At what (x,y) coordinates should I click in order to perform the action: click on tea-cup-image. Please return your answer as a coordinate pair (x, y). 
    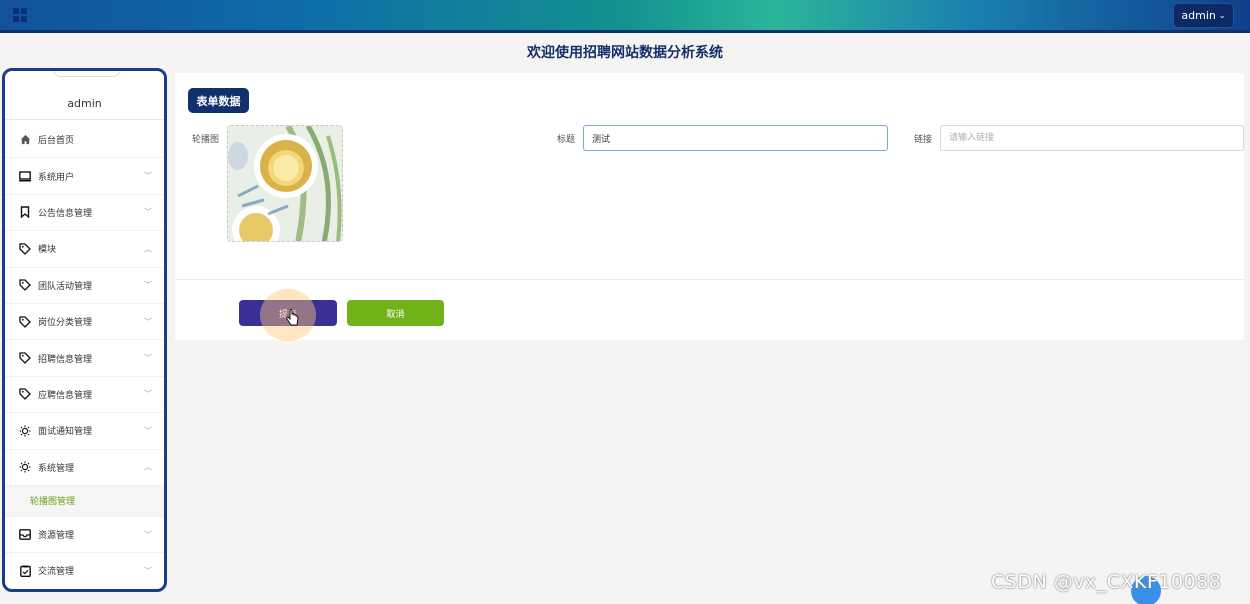
    Looking at the image, I should click on (285, 183).